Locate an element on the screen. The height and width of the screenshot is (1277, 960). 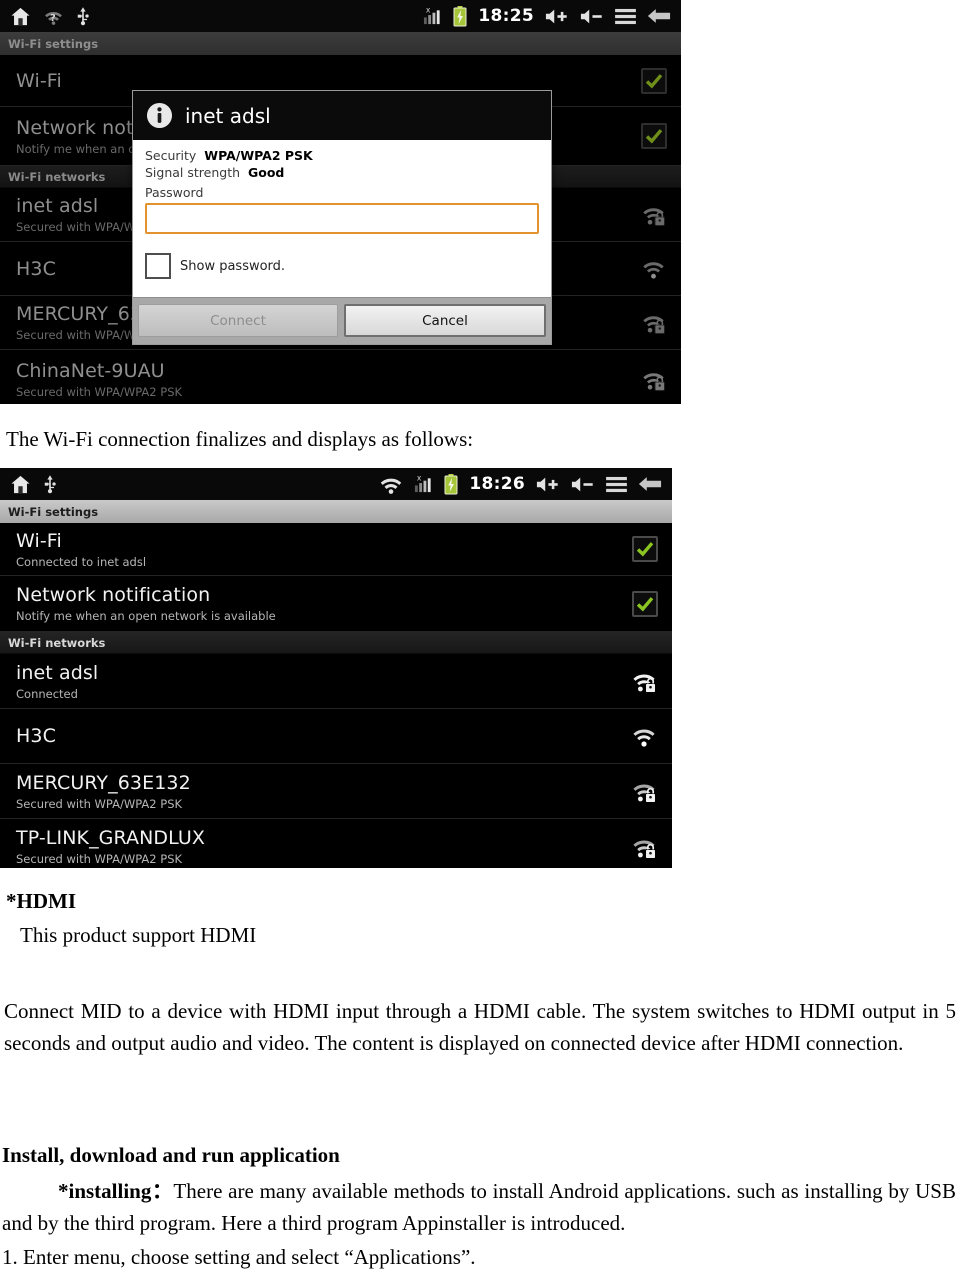
status-bar: x 18:26 is located at coordinates (336, 484).